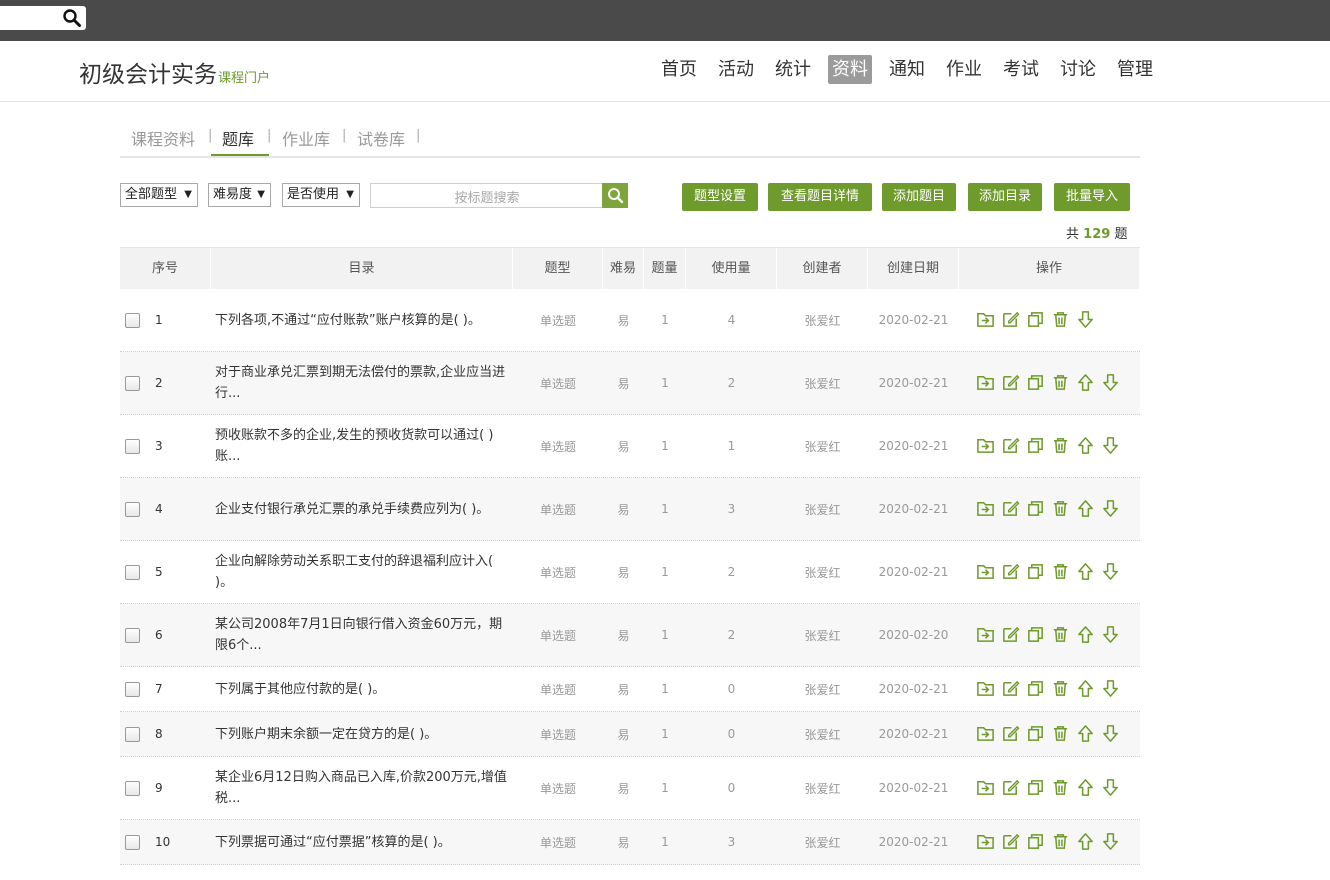 The width and height of the screenshot is (1330, 880). Describe the element at coordinates (736, 69) in the screenshot. I see `nav-item: 活动` at that location.